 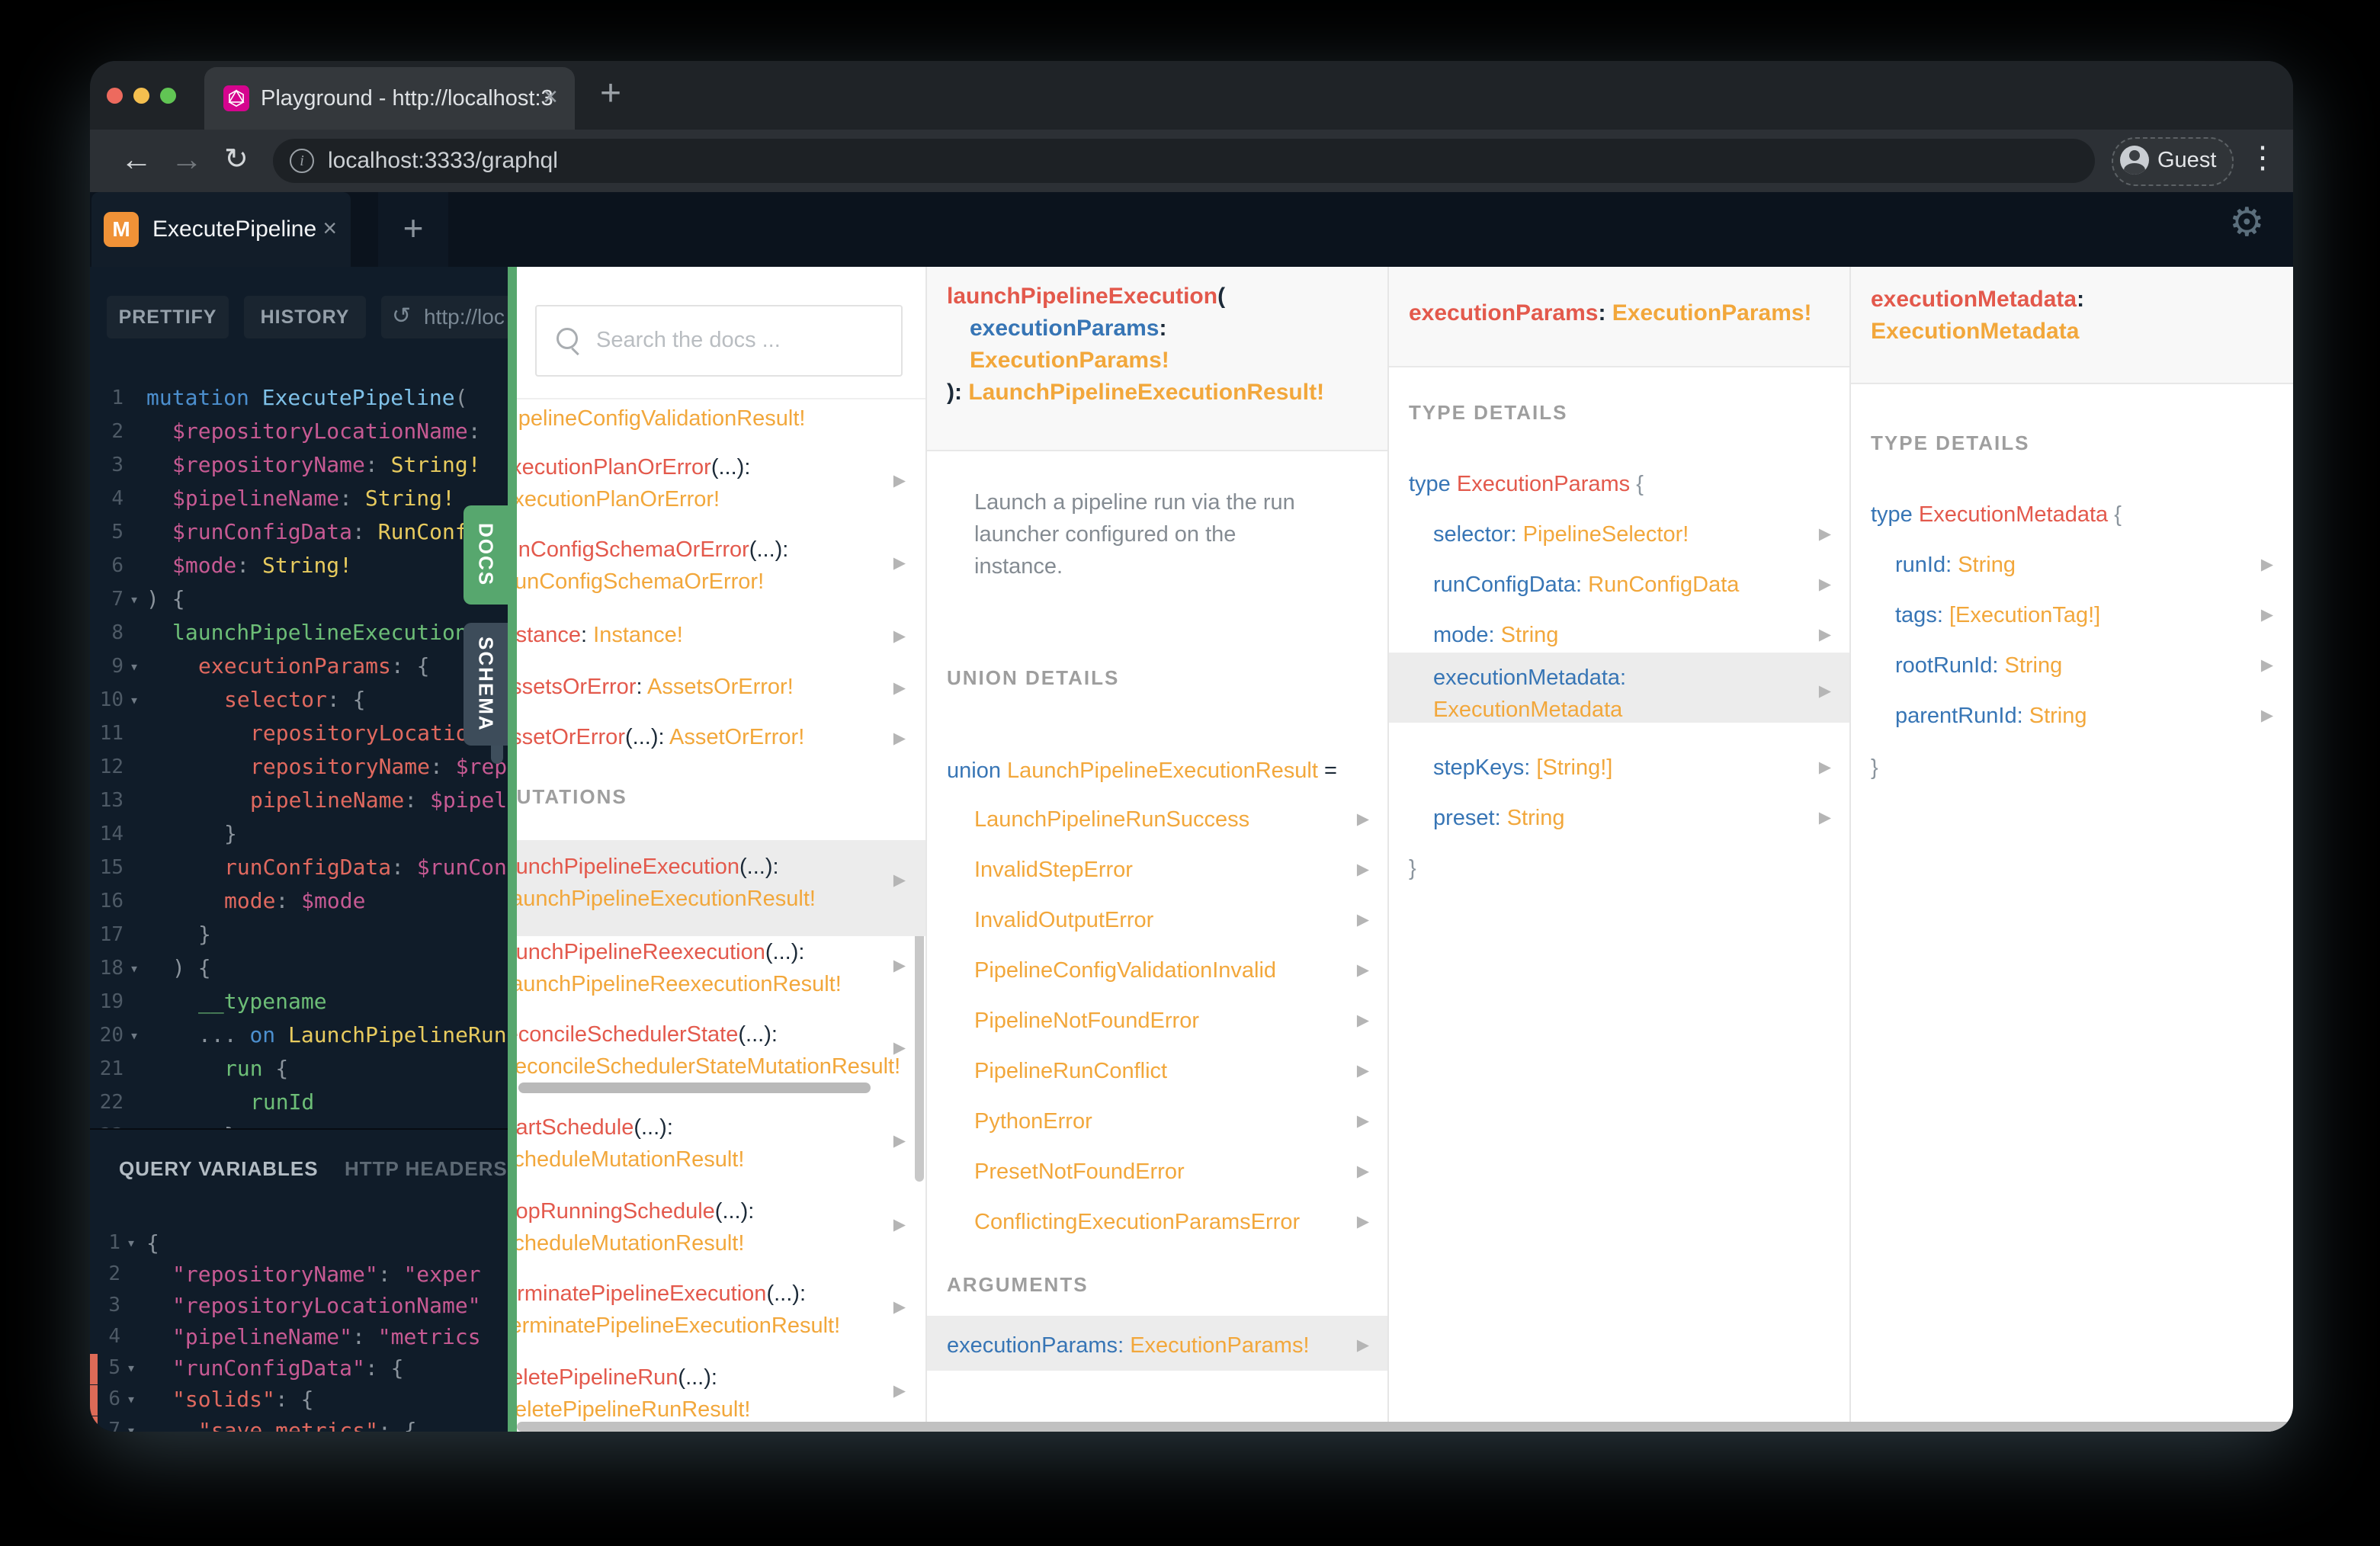 What do you see at coordinates (2072, 716) in the screenshot?
I see `docs-type-field-parentRunId: parentRunId: String ▶` at bounding box center [2072, 716].